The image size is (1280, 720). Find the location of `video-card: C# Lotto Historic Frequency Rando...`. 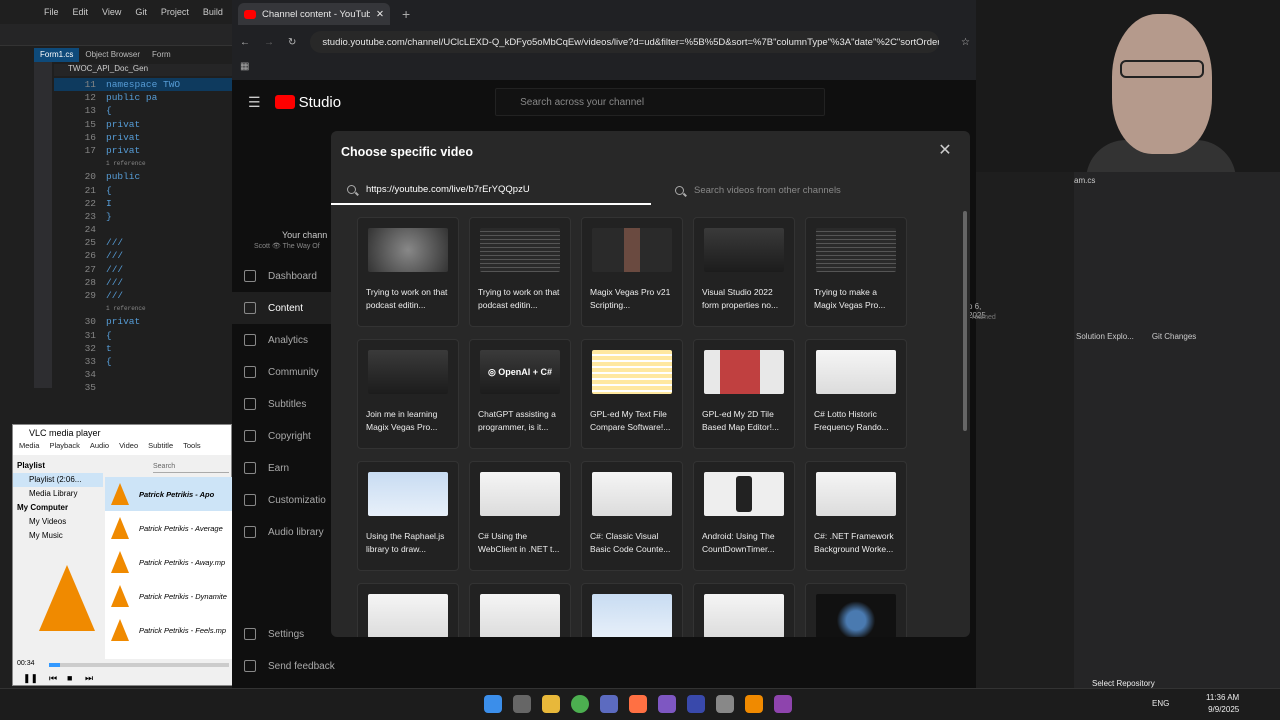

video-card: C# Lotto Historic Frequency Rando... is located at coordinates (856, 394).